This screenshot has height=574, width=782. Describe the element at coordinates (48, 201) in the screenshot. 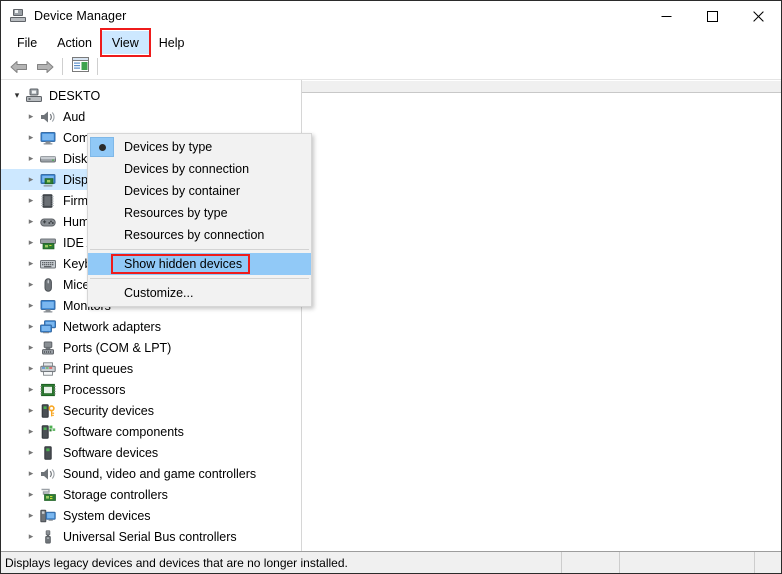

I see `firmware-icon` at that location.